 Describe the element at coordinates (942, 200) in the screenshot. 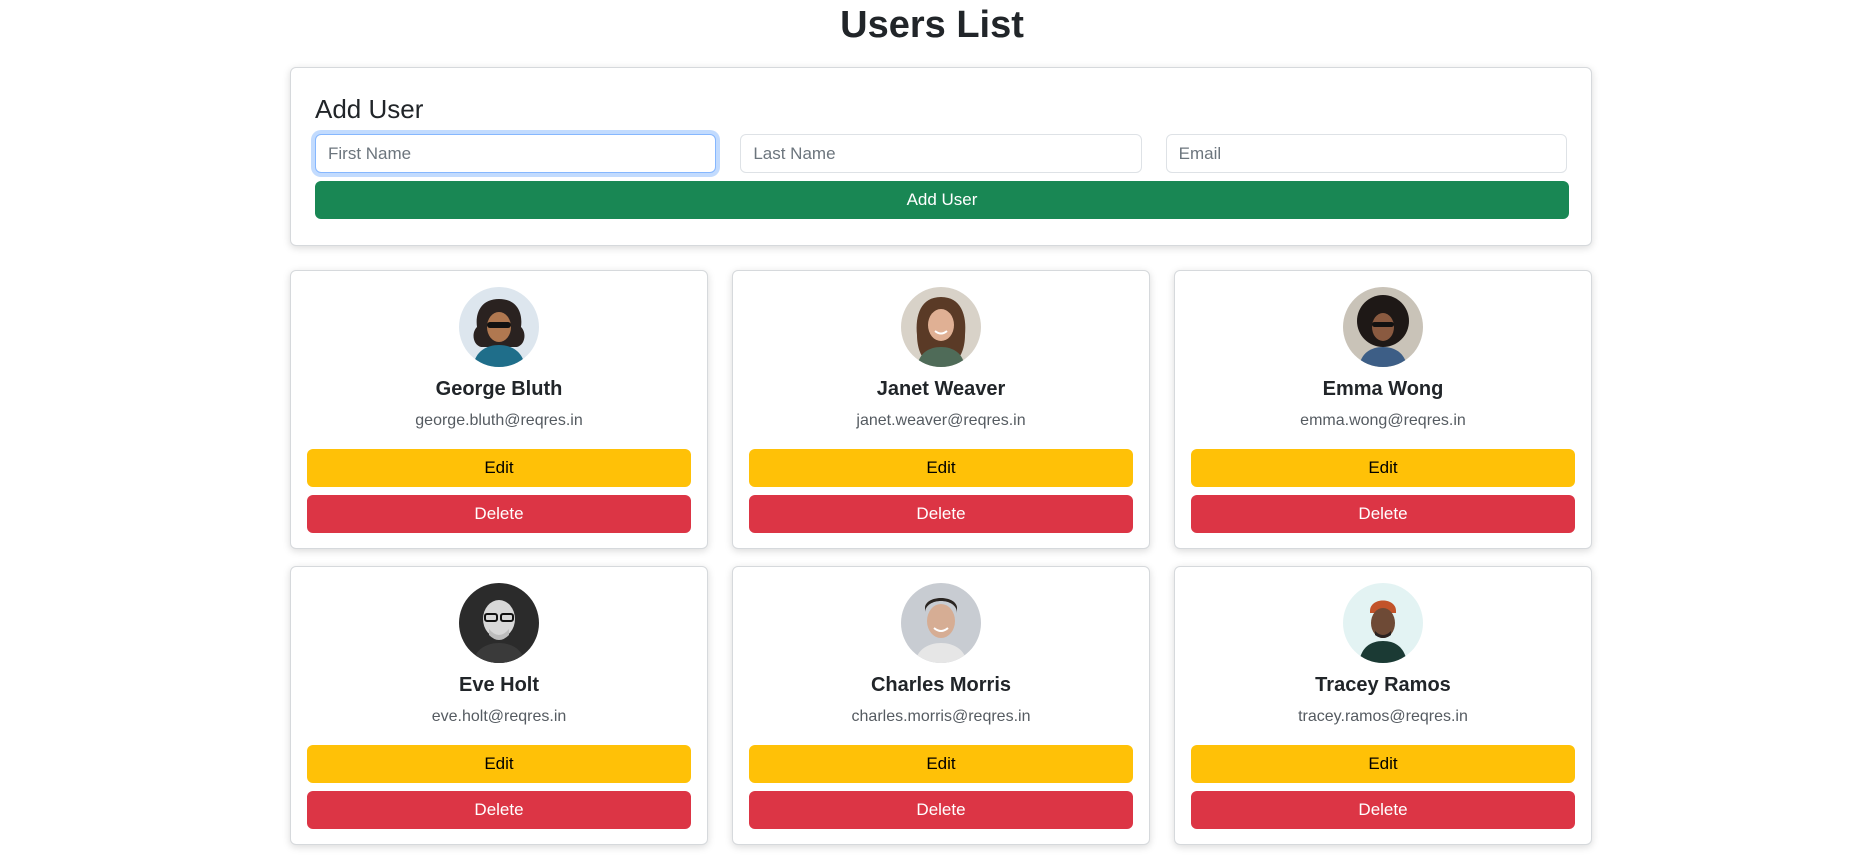

I see `add-user-button: Add User` at that location.